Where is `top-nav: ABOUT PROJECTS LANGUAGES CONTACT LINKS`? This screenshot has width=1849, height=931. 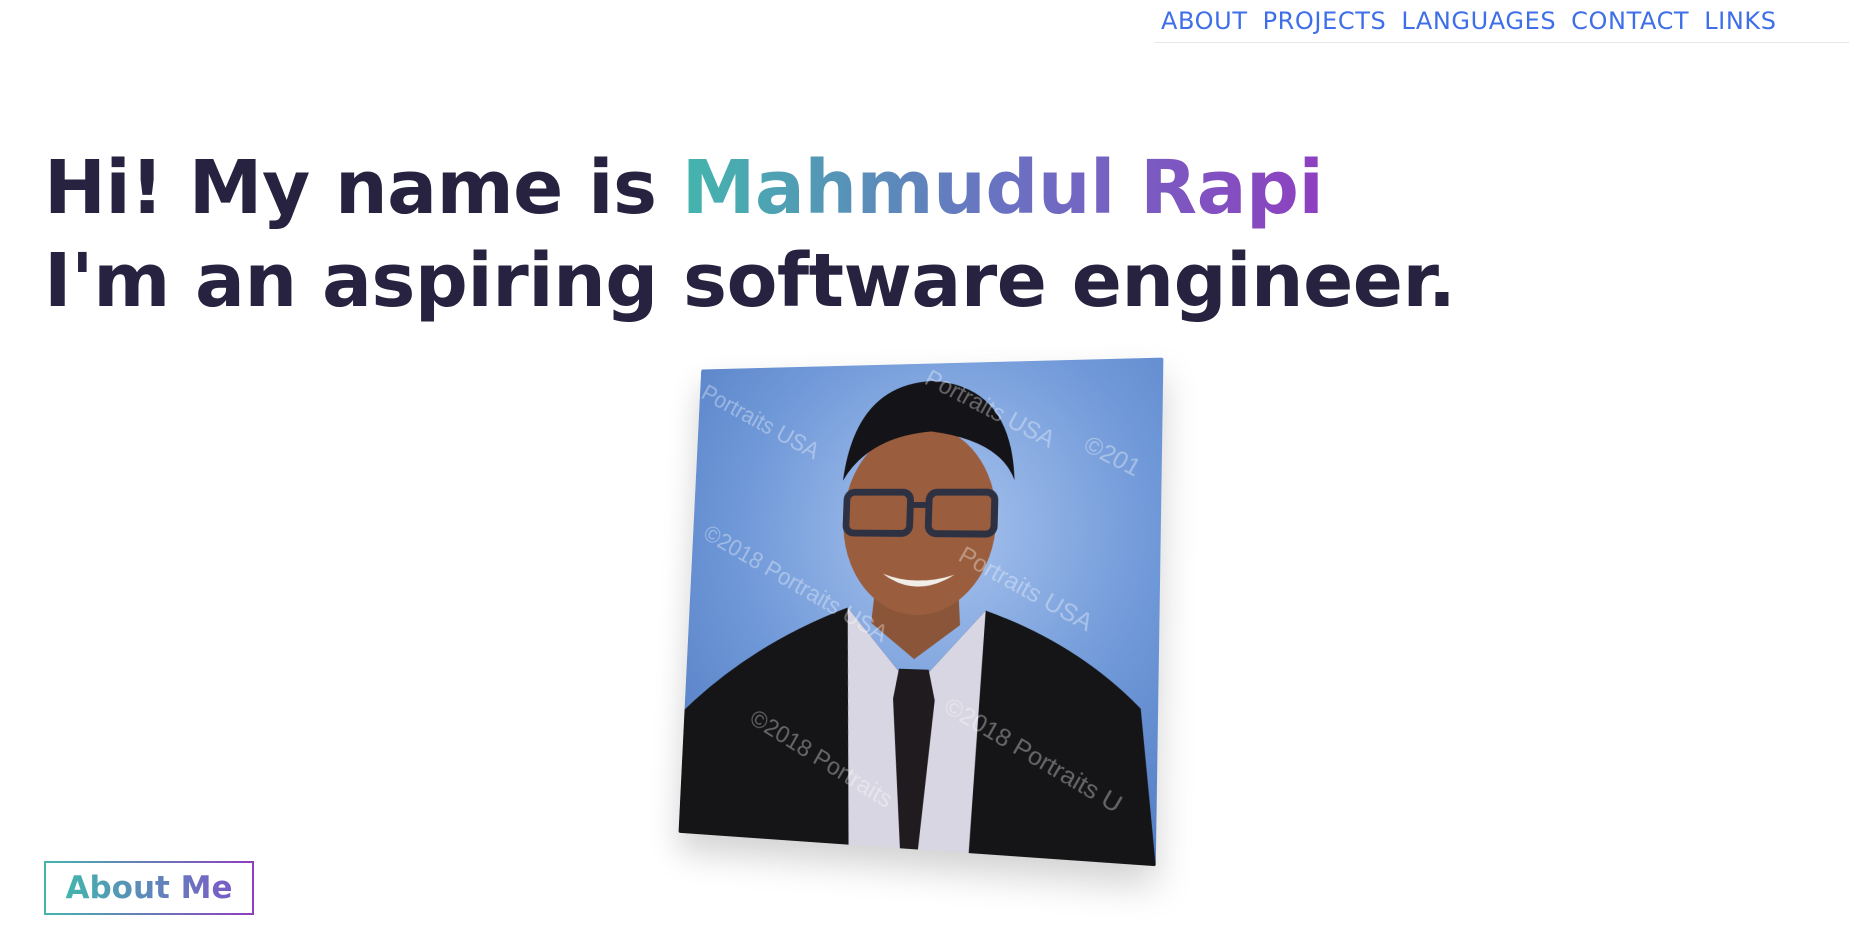 top-nav: ABOUT PROJECTS LANGUAGES CONTACT LINKS is located at coordinates (1502, 21).